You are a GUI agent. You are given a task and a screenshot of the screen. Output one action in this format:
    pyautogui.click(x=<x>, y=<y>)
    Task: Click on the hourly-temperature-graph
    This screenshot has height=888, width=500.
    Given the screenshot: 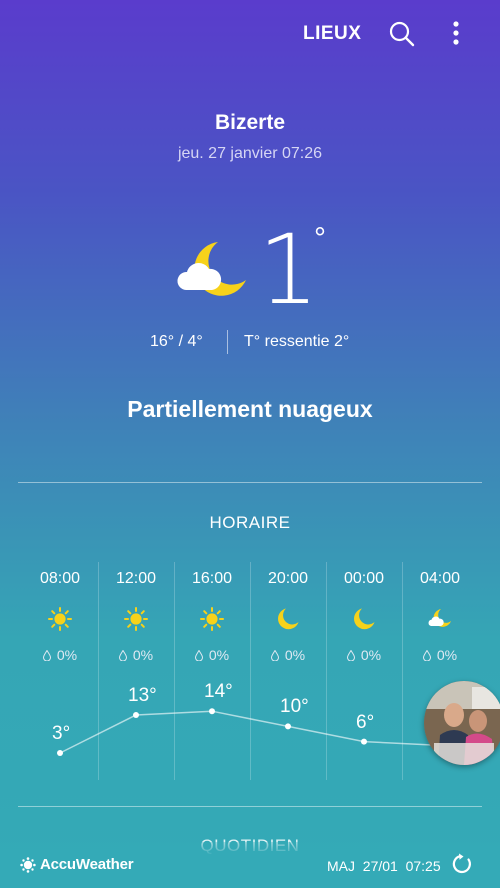 What is the action you would take?
    pyautogui.click(x=250, y=732)
    